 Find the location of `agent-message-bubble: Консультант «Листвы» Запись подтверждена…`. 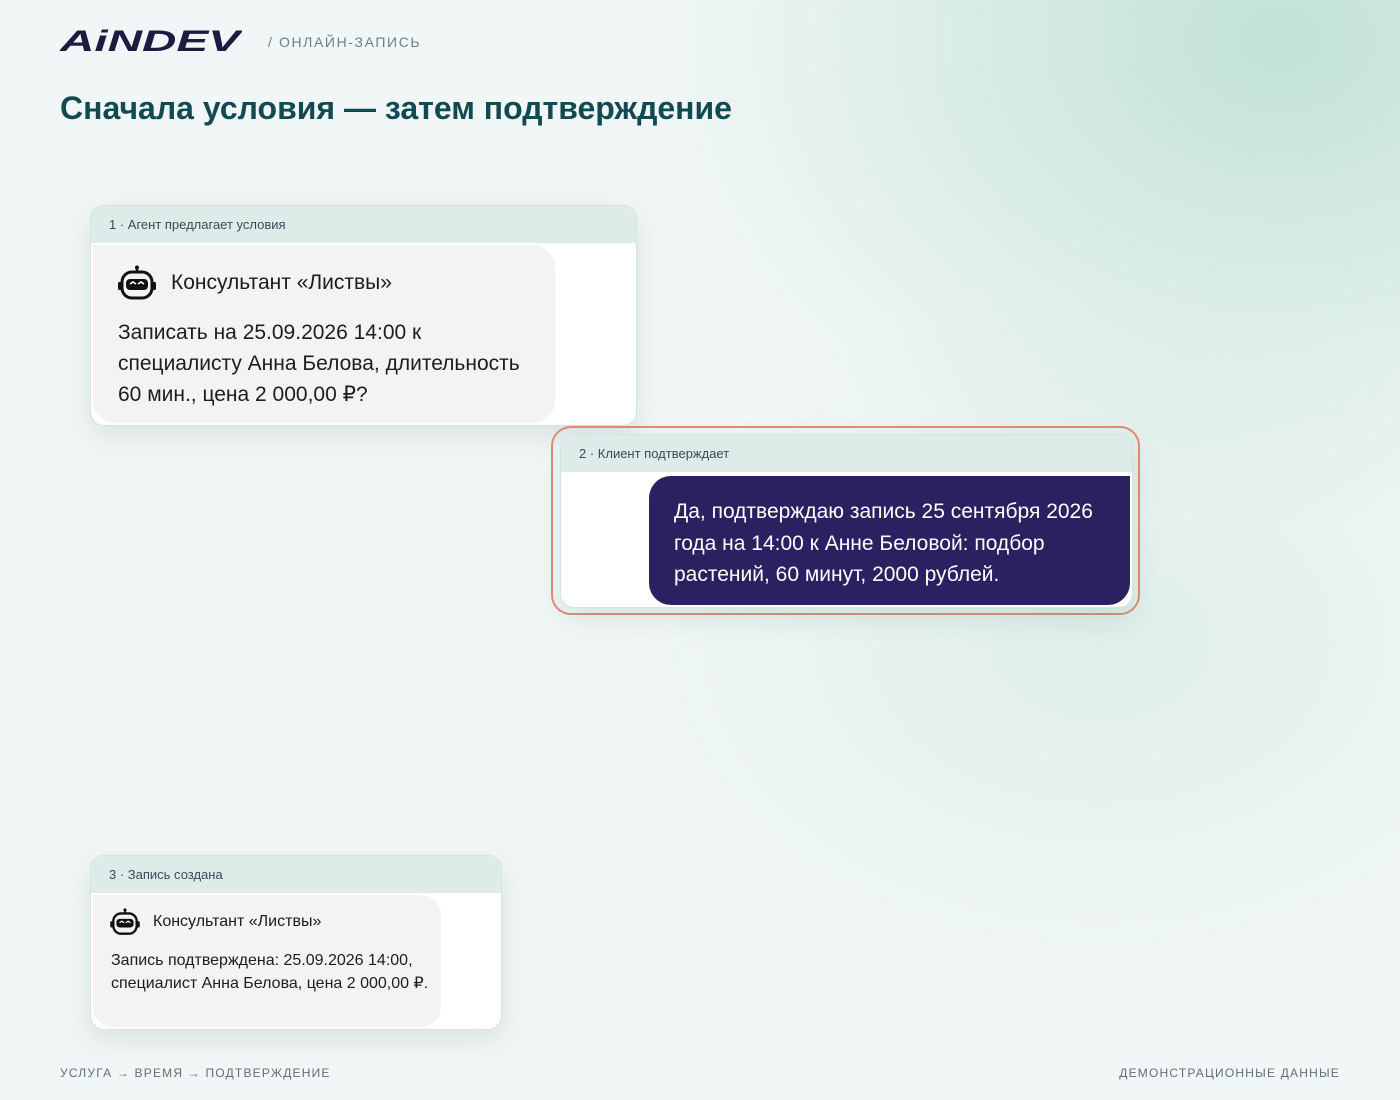

agent-message-bubble: Консультант «Листвы» Запись подтверждена… is located at coordinates (267, 961).